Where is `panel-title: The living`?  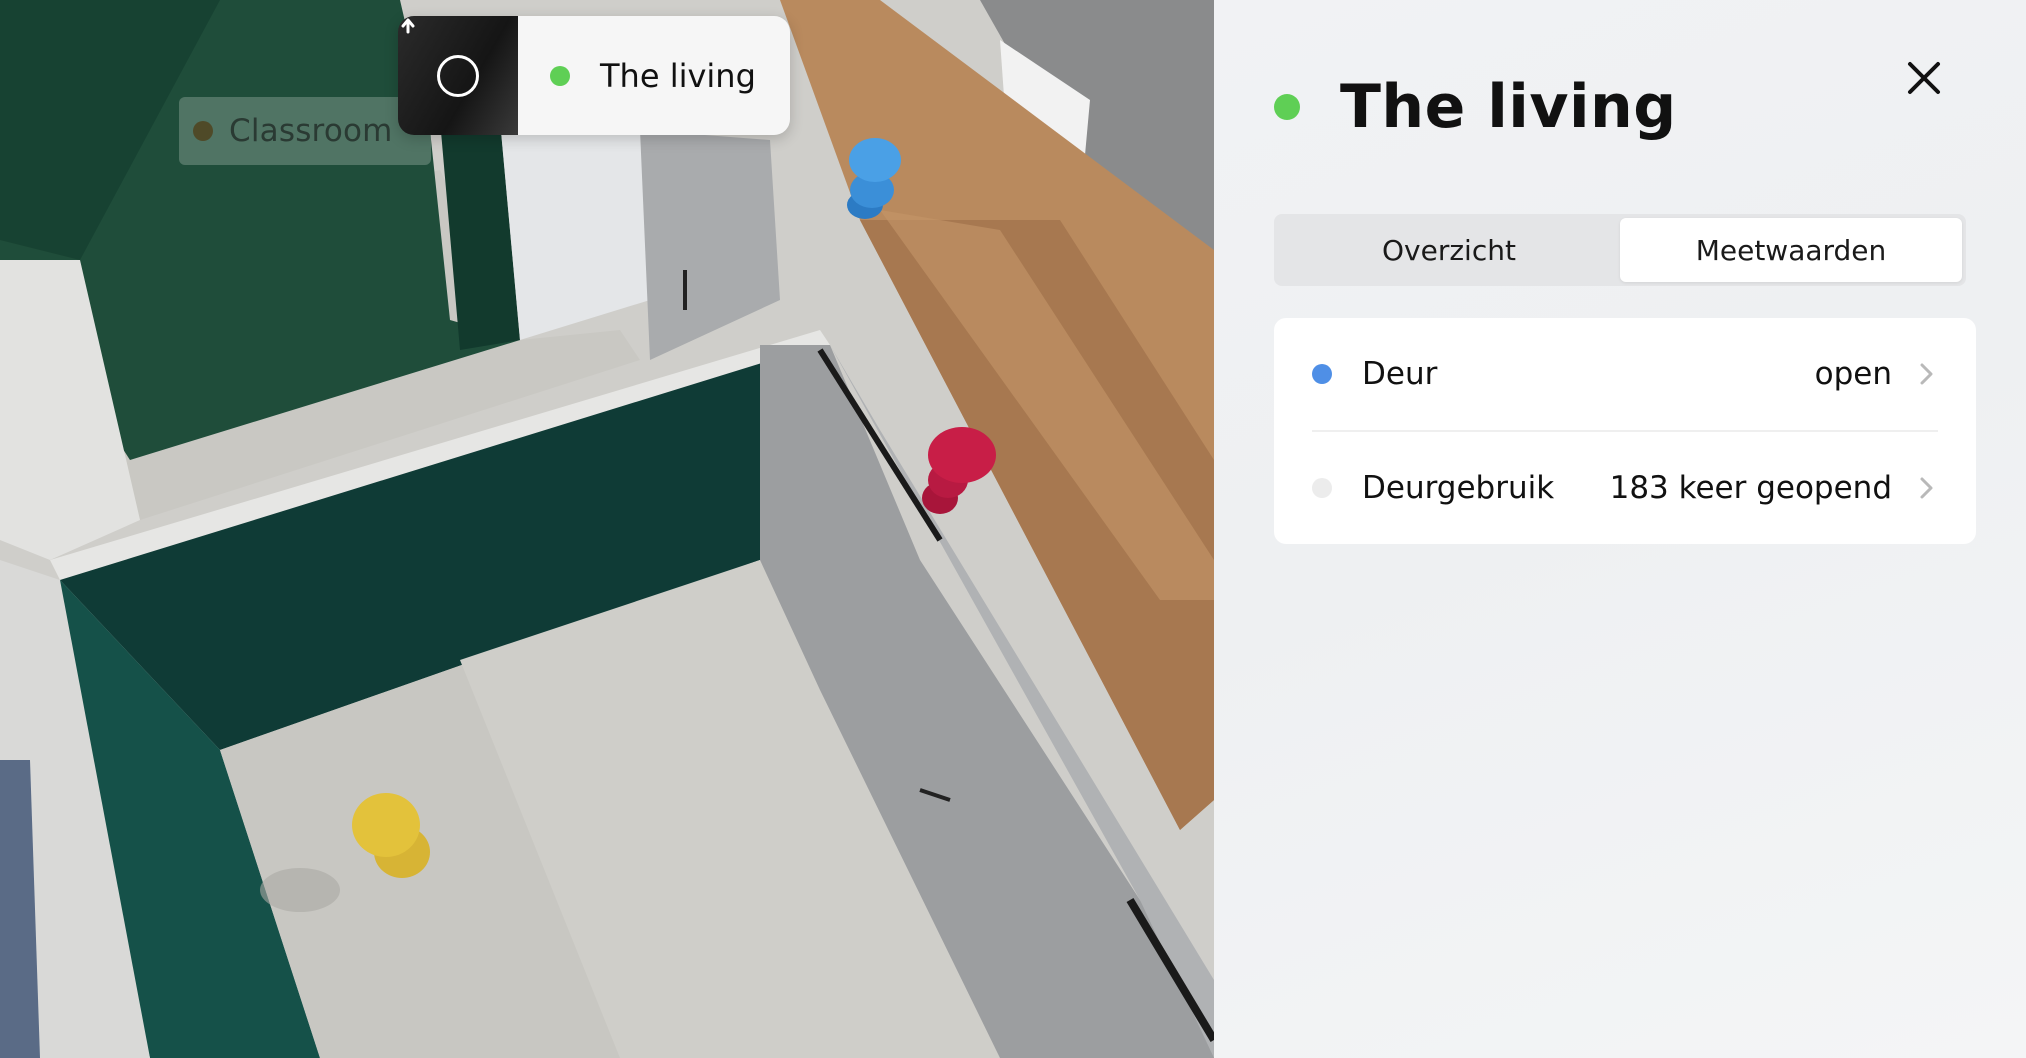 panel-title: The living is located at coordinates (1508, 107).